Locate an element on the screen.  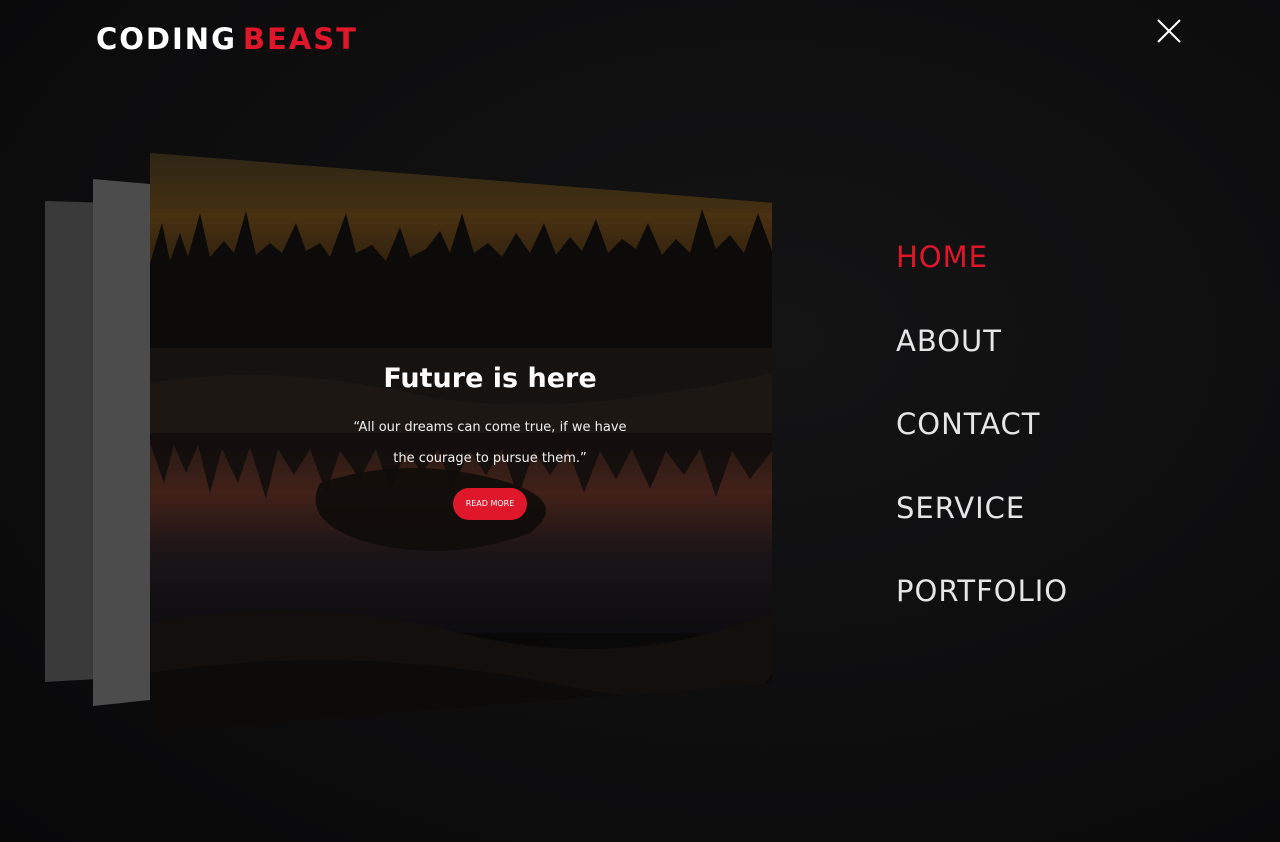
close-menu-button is located at coordinates (1169, 31).